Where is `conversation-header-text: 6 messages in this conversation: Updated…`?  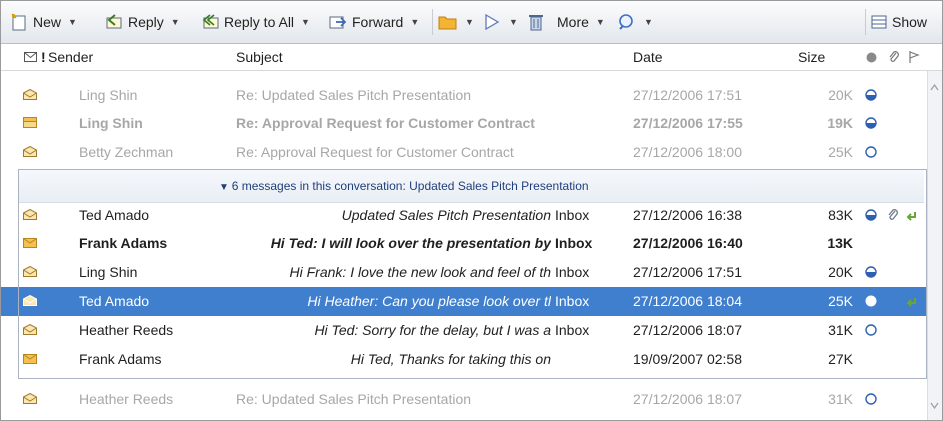
conversation-header-text: 6 messages in this conversation: Updated… is located at coordinates (410, 186).